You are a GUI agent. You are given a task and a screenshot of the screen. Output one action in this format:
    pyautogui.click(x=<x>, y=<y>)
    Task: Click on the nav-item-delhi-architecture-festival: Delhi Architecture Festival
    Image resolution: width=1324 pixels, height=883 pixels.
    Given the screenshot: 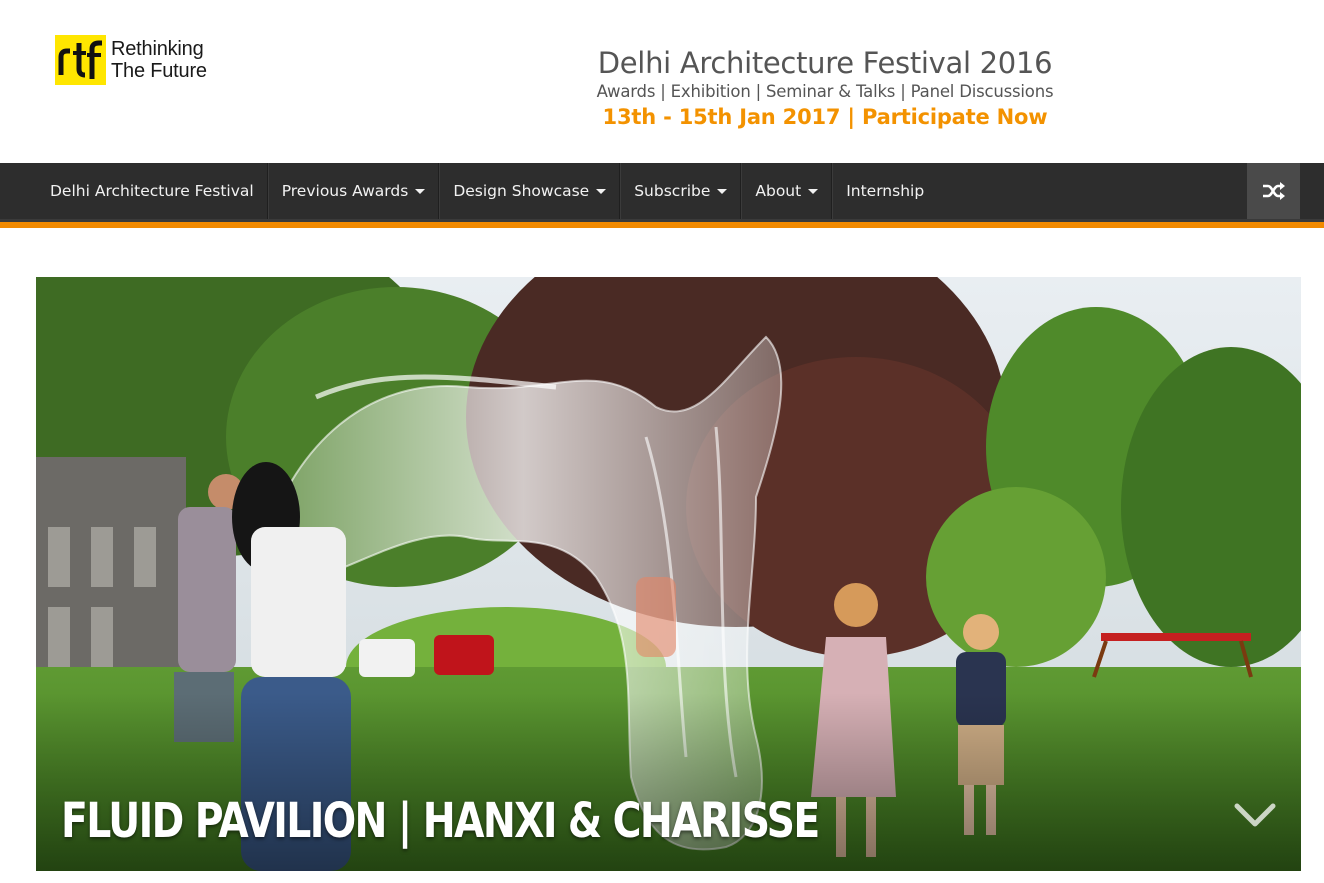 What is the action you would take?
    pyautogui.click(x=152, y=191)
    